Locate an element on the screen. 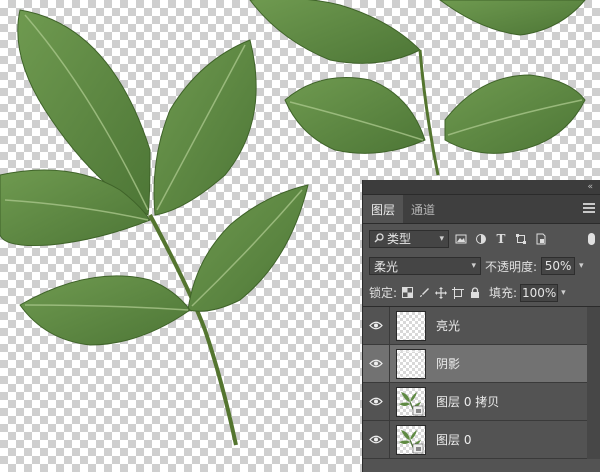  layer-name: 阴影 is located at coordinates (448, 364).